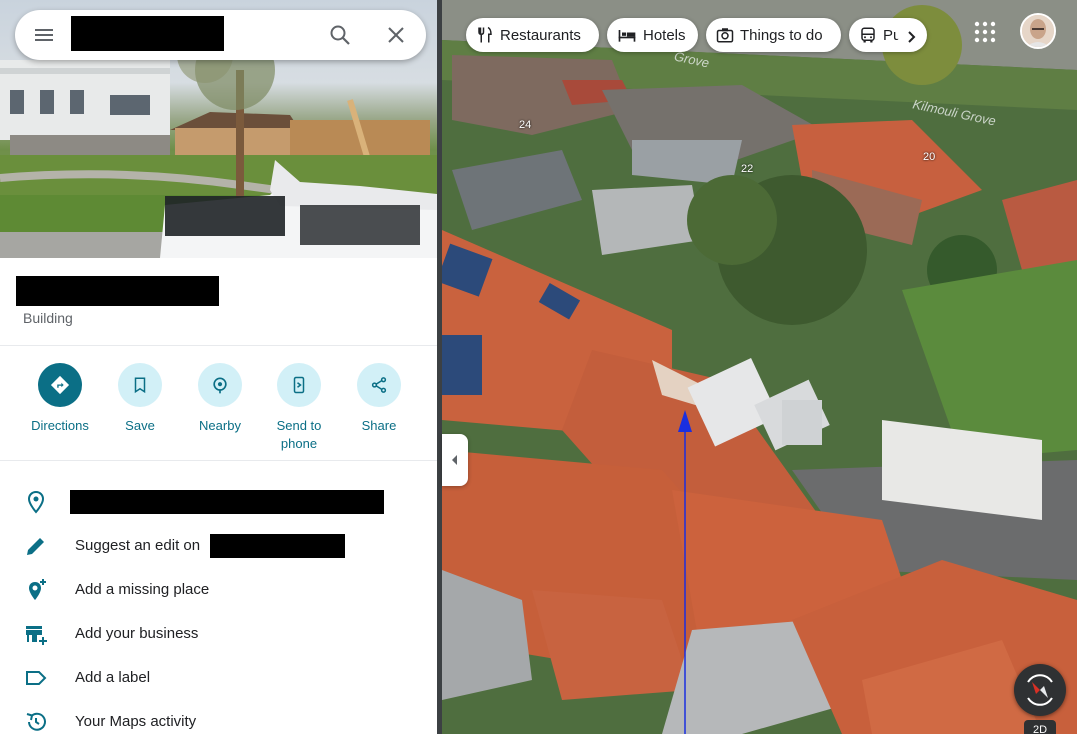  What do you see at coordinates (277, 546) in the screenshot?
I see `suggest-edit-target-redacted` at bounding box center [277, 546].